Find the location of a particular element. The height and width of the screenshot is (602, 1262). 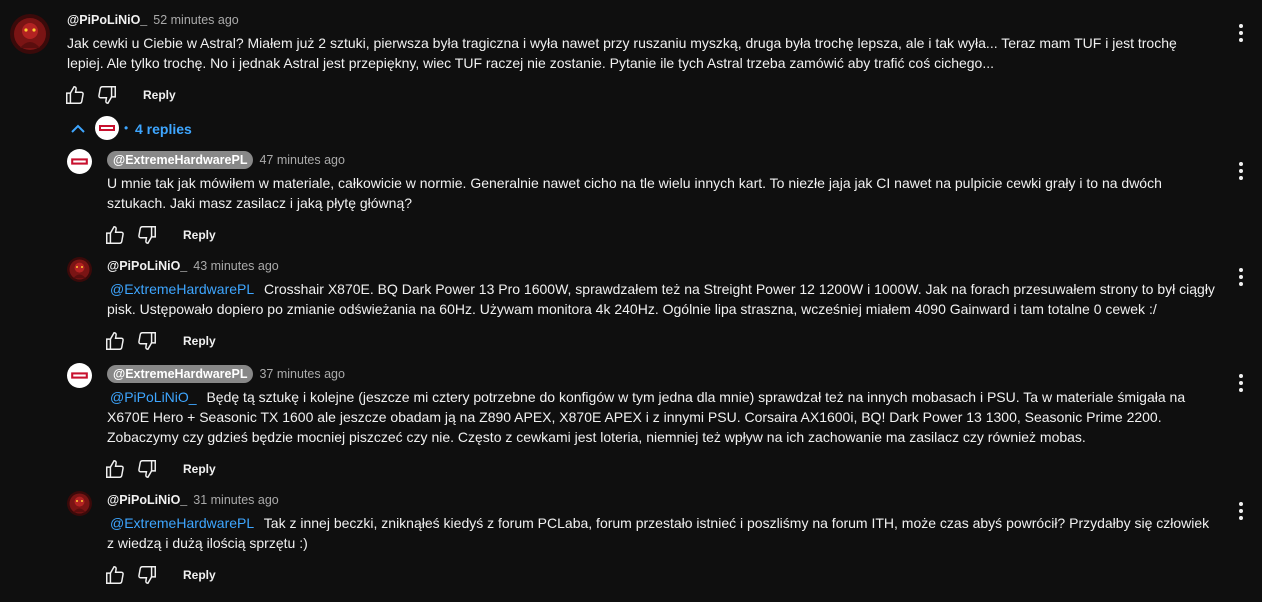

creator-avatar is located at coordinates (107, 128).